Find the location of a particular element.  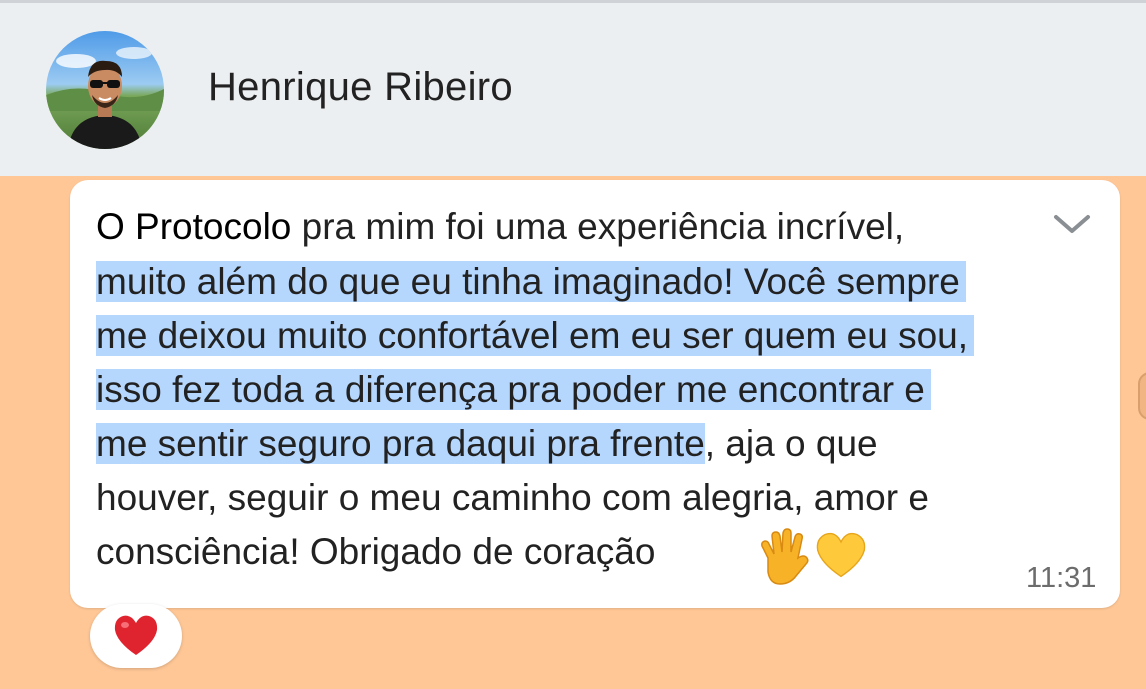

selected-text: me sentir seguro pra daqui pra frente is located at coordinates (400, 443).